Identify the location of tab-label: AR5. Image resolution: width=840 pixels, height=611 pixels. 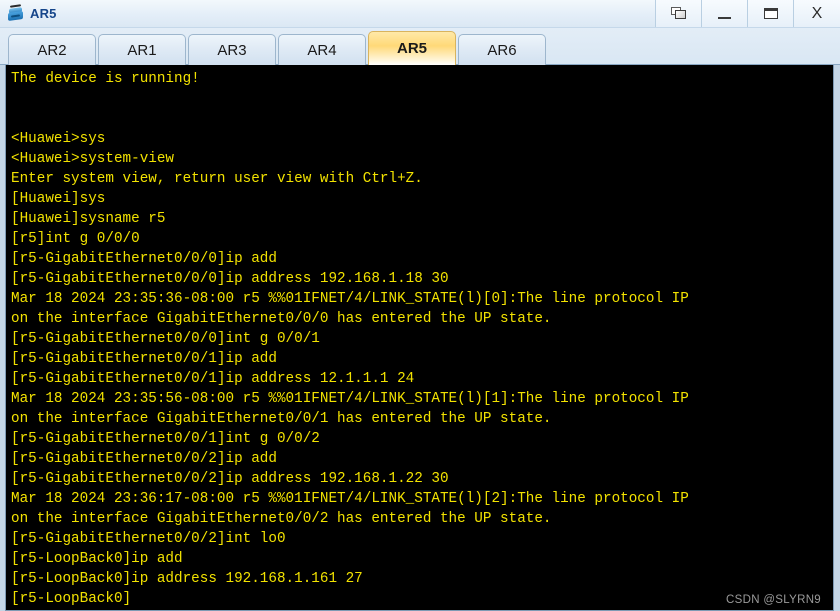
(411, 48).